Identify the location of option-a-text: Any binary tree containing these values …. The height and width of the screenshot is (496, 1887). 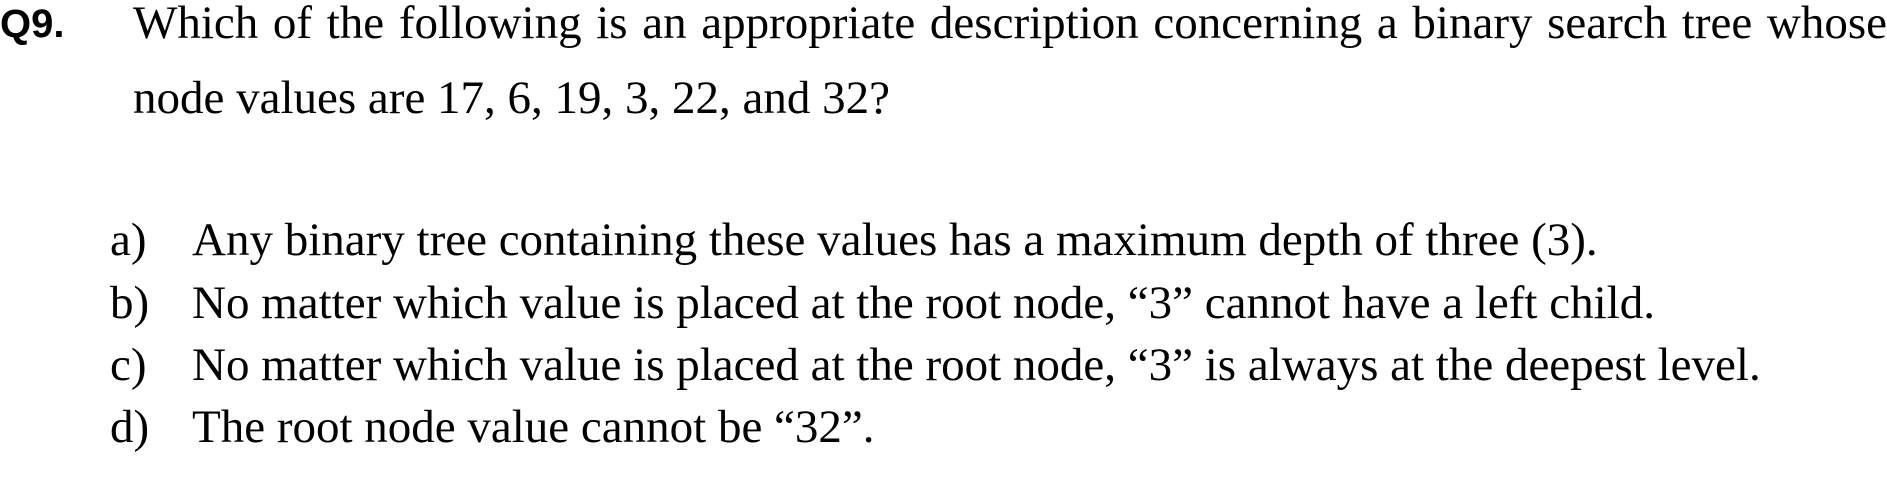
(895, 240).